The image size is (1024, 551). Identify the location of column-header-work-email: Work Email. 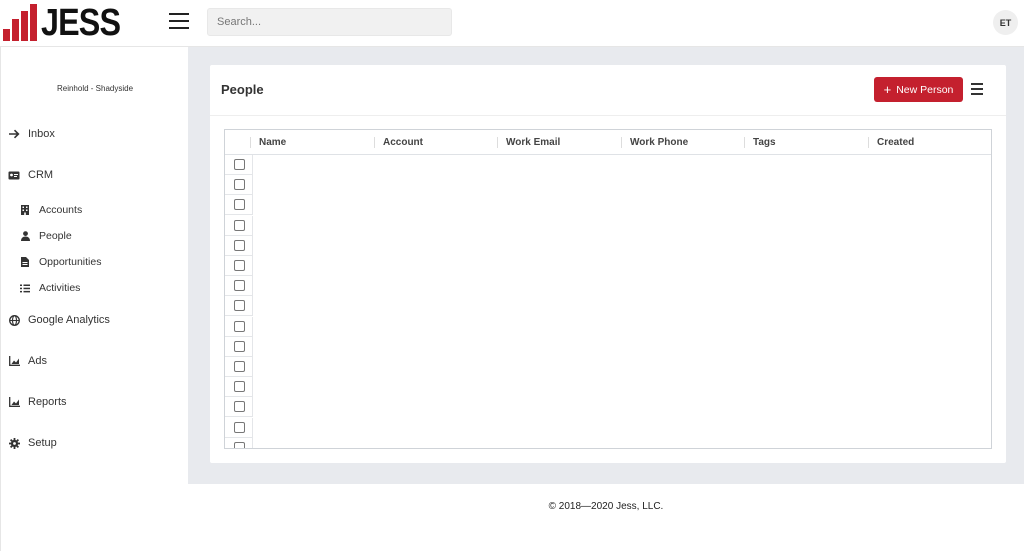
(559, 142).